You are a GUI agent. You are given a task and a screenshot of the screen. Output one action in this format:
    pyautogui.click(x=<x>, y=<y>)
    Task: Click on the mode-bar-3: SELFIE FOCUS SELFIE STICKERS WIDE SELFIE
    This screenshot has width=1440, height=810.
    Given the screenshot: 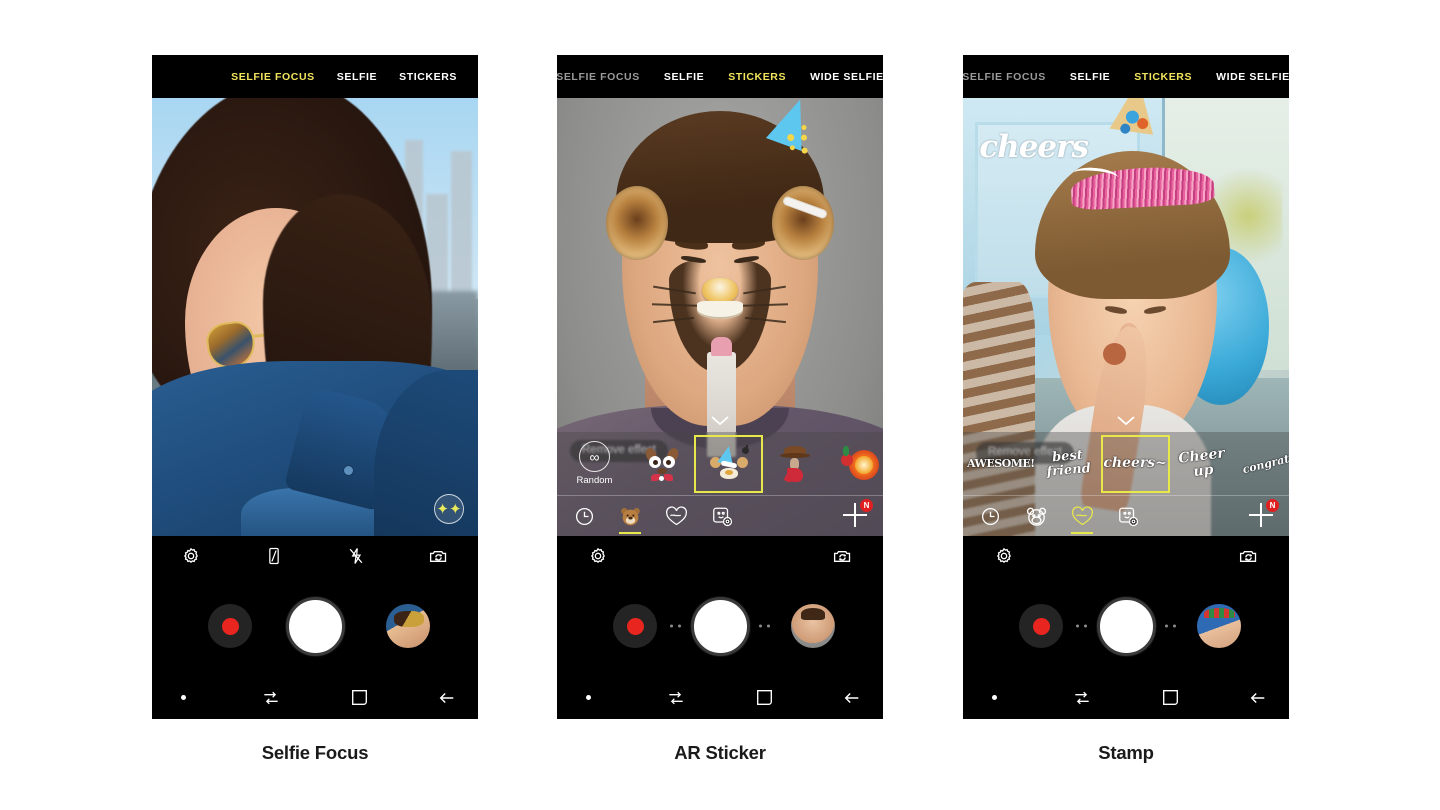 What is the action you would take?
    pyautogui.click(x=1126, y=76)
    